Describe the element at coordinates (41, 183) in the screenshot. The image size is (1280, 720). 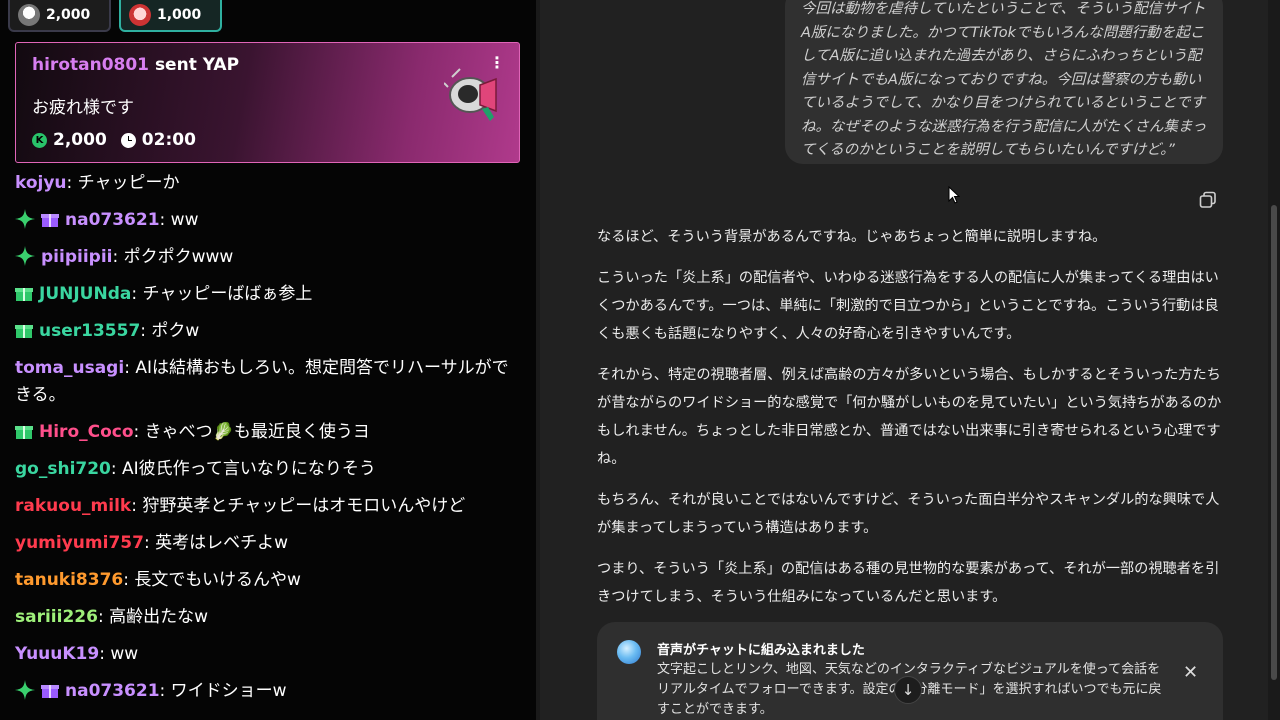
I see `chat-username: kojyu` at that location.